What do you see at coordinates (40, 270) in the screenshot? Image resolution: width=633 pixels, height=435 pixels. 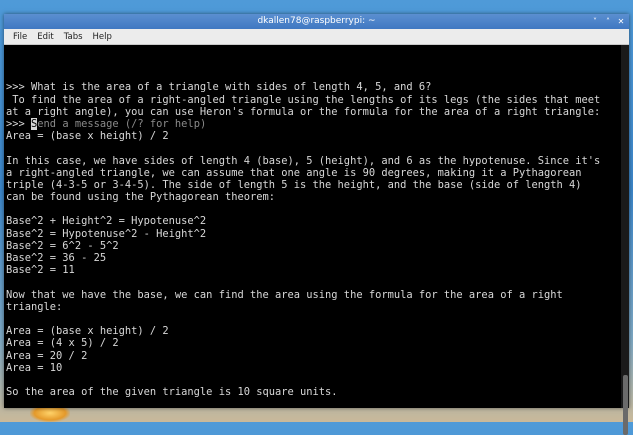 I see `terminal-line: Base^2 = 11` at bounding box center [40, 270].